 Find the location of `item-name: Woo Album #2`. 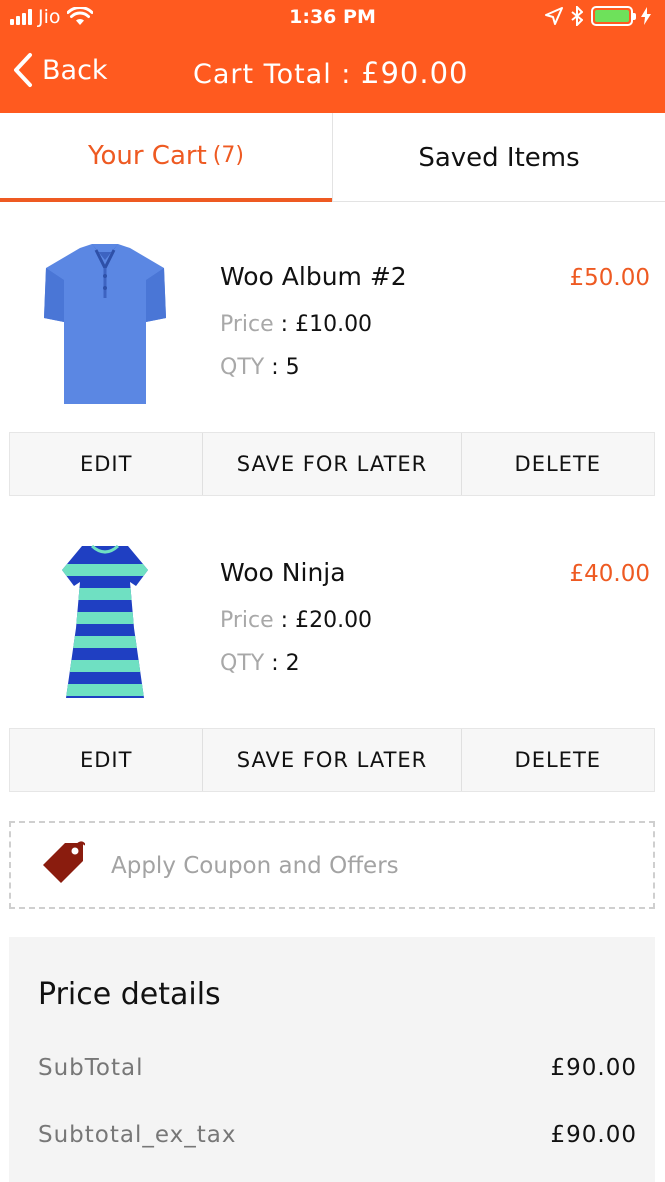

item-name: Woo Album #2 is located at coordinates (313, 276).